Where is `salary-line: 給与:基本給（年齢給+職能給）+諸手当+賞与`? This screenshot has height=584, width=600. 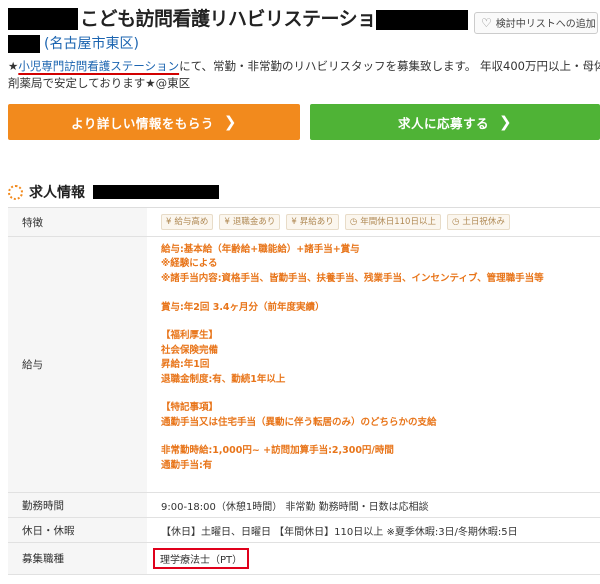 salary-line: 給与:基本給（年齢給+職能給）+諸手当+賞与 is located at coordinates (260, 249).